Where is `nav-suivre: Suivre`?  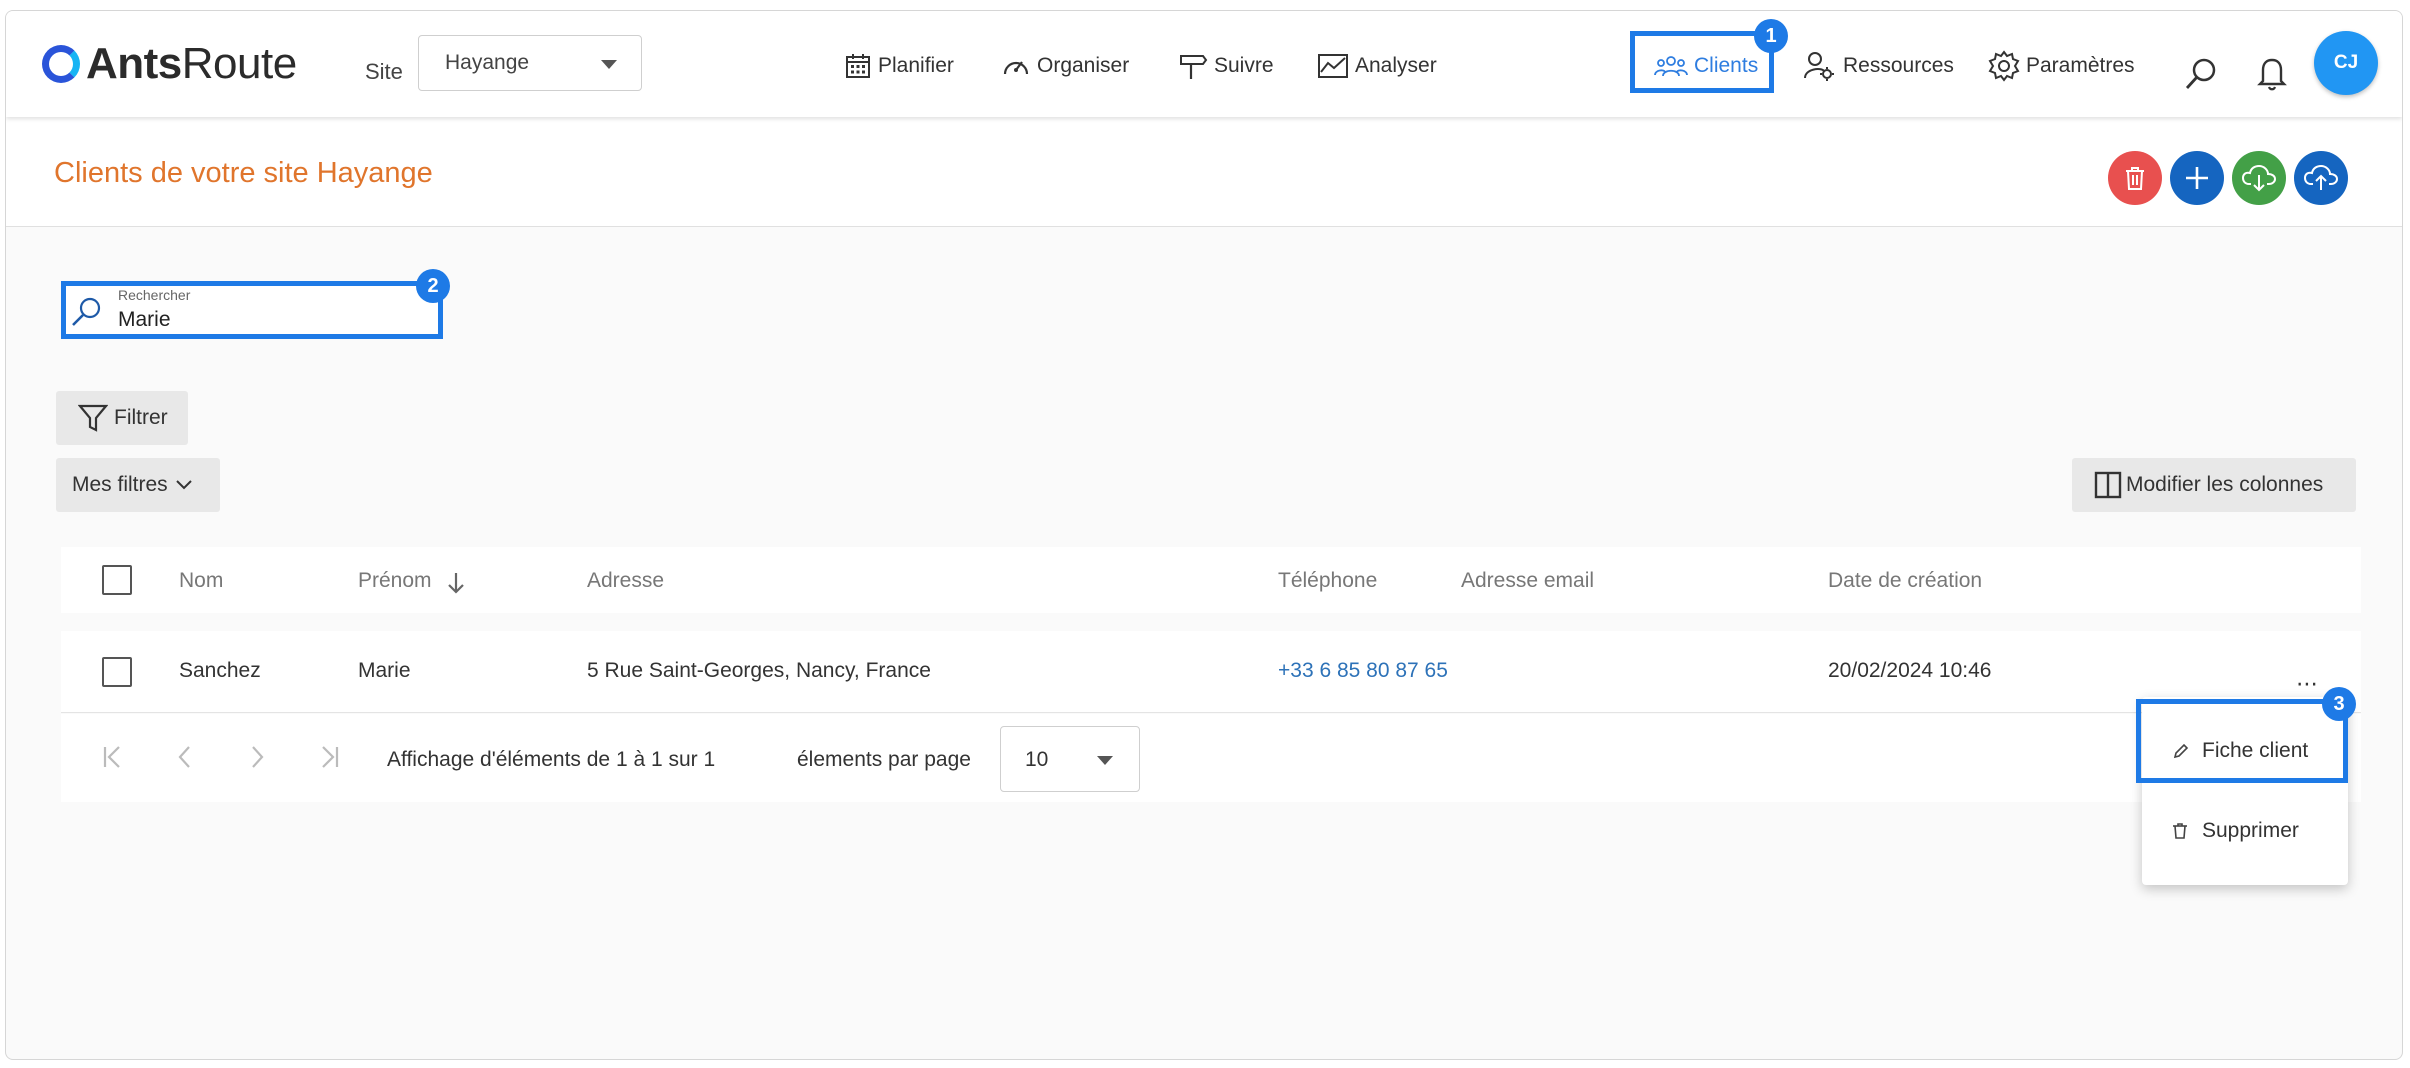 nav-suivre: Suivre is located at coordinates (1226, 66).